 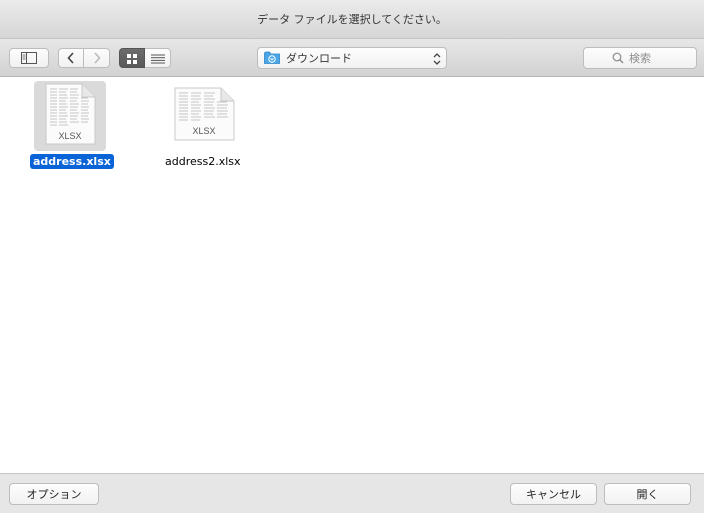 I want to click on sidebar-icon, so click(x=29, y=58).